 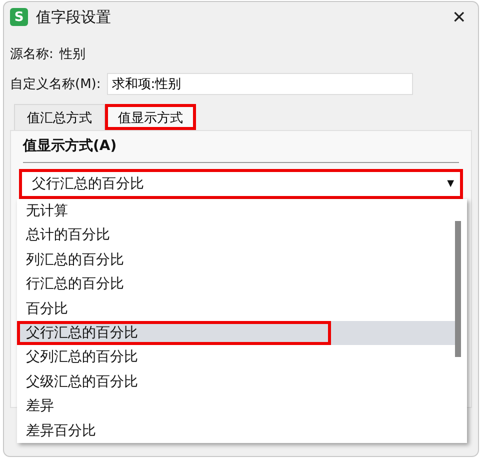 What do you see at coordinates (32, 54) in the screenshot?
I see `source-name-label: 源名称:` at bounding box center [32, 54].